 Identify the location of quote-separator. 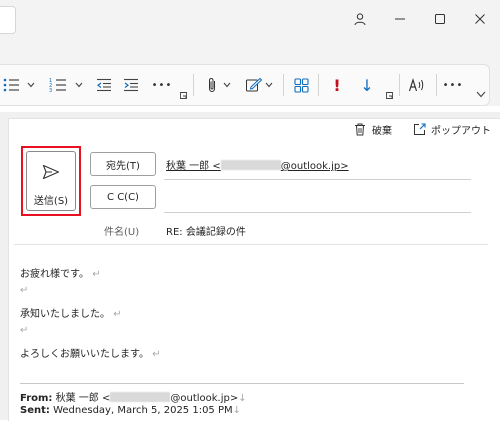
(242, 383).